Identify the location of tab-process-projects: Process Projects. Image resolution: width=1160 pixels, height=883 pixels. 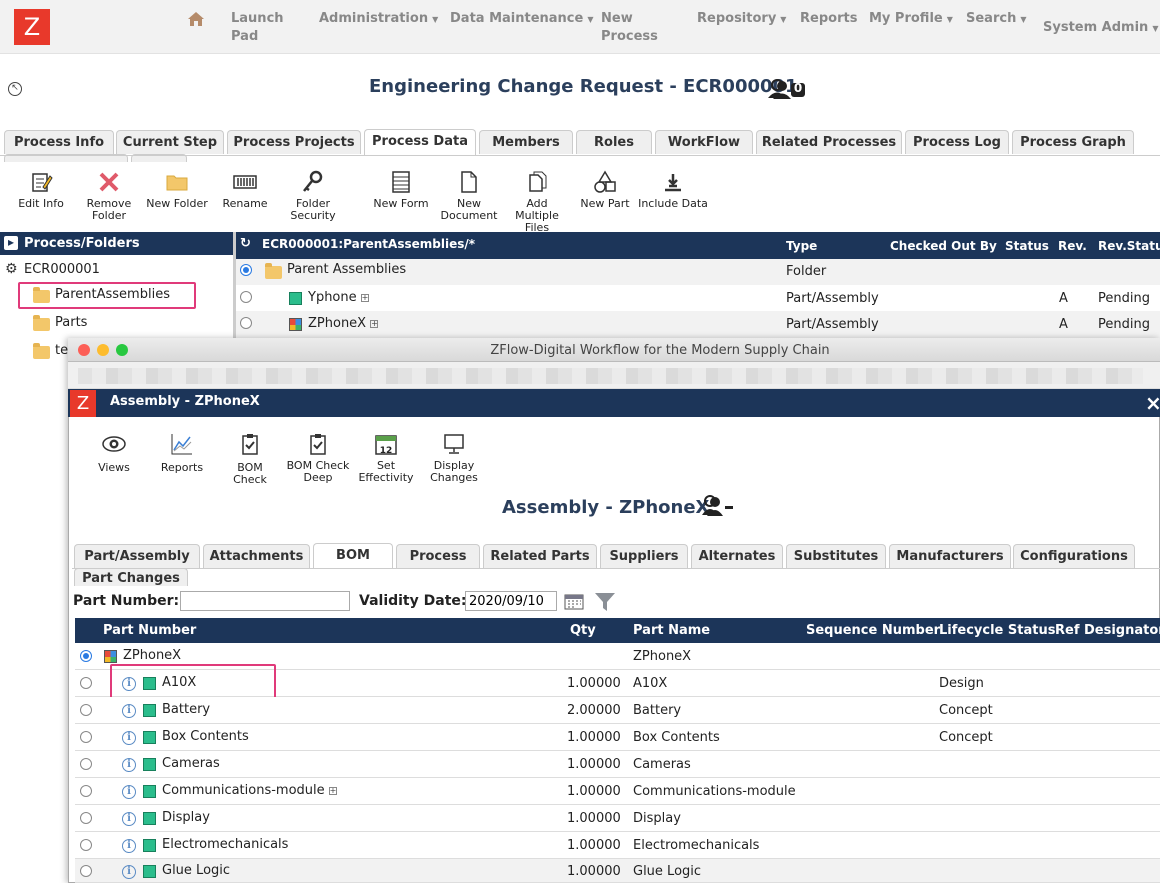
(294, 142).